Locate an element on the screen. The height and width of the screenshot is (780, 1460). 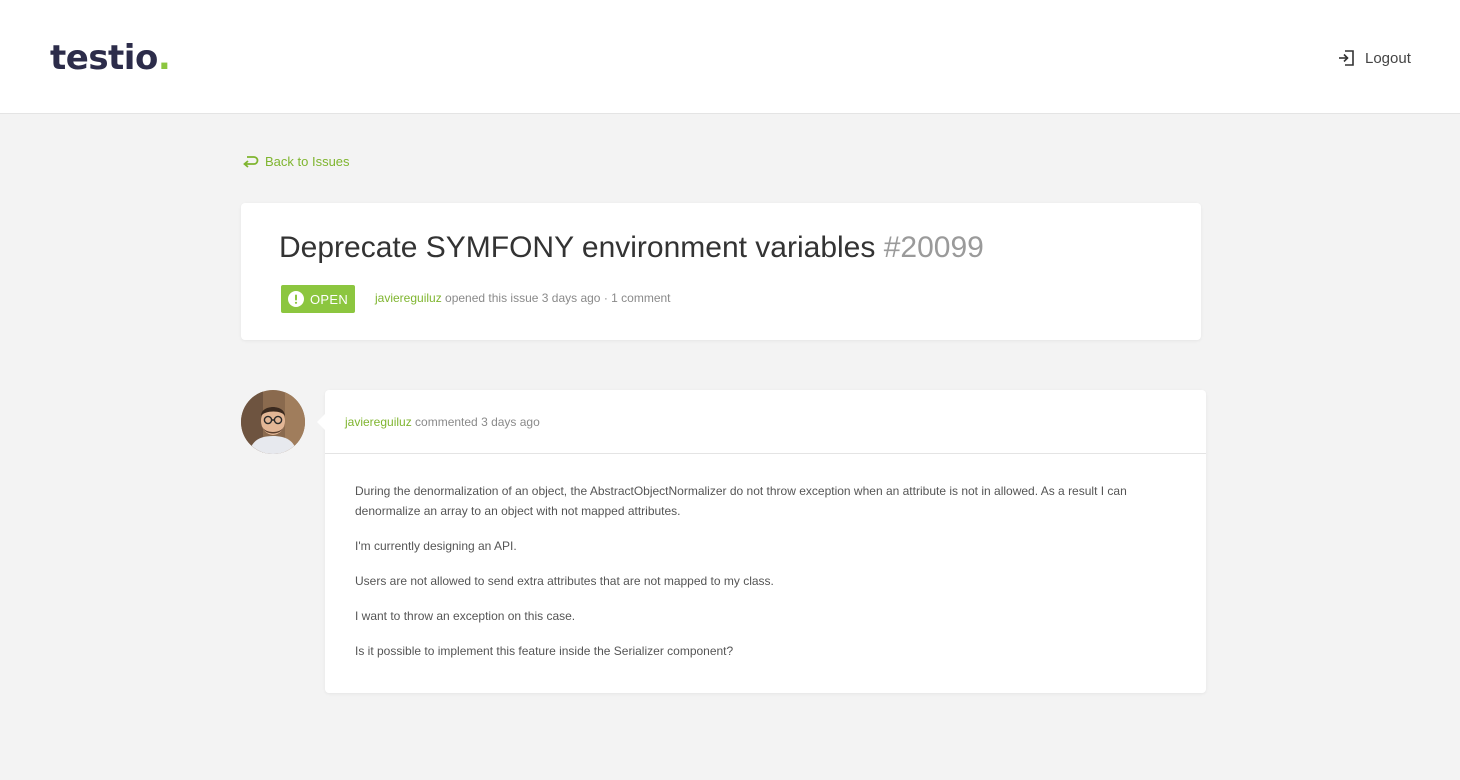
comment-action-text: commented 3 days ago is located at coordinates (475, 421).